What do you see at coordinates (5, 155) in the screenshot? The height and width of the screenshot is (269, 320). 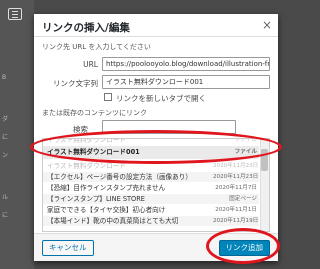 I see `backdrop-text: ン` at bounding box center [5, 155].